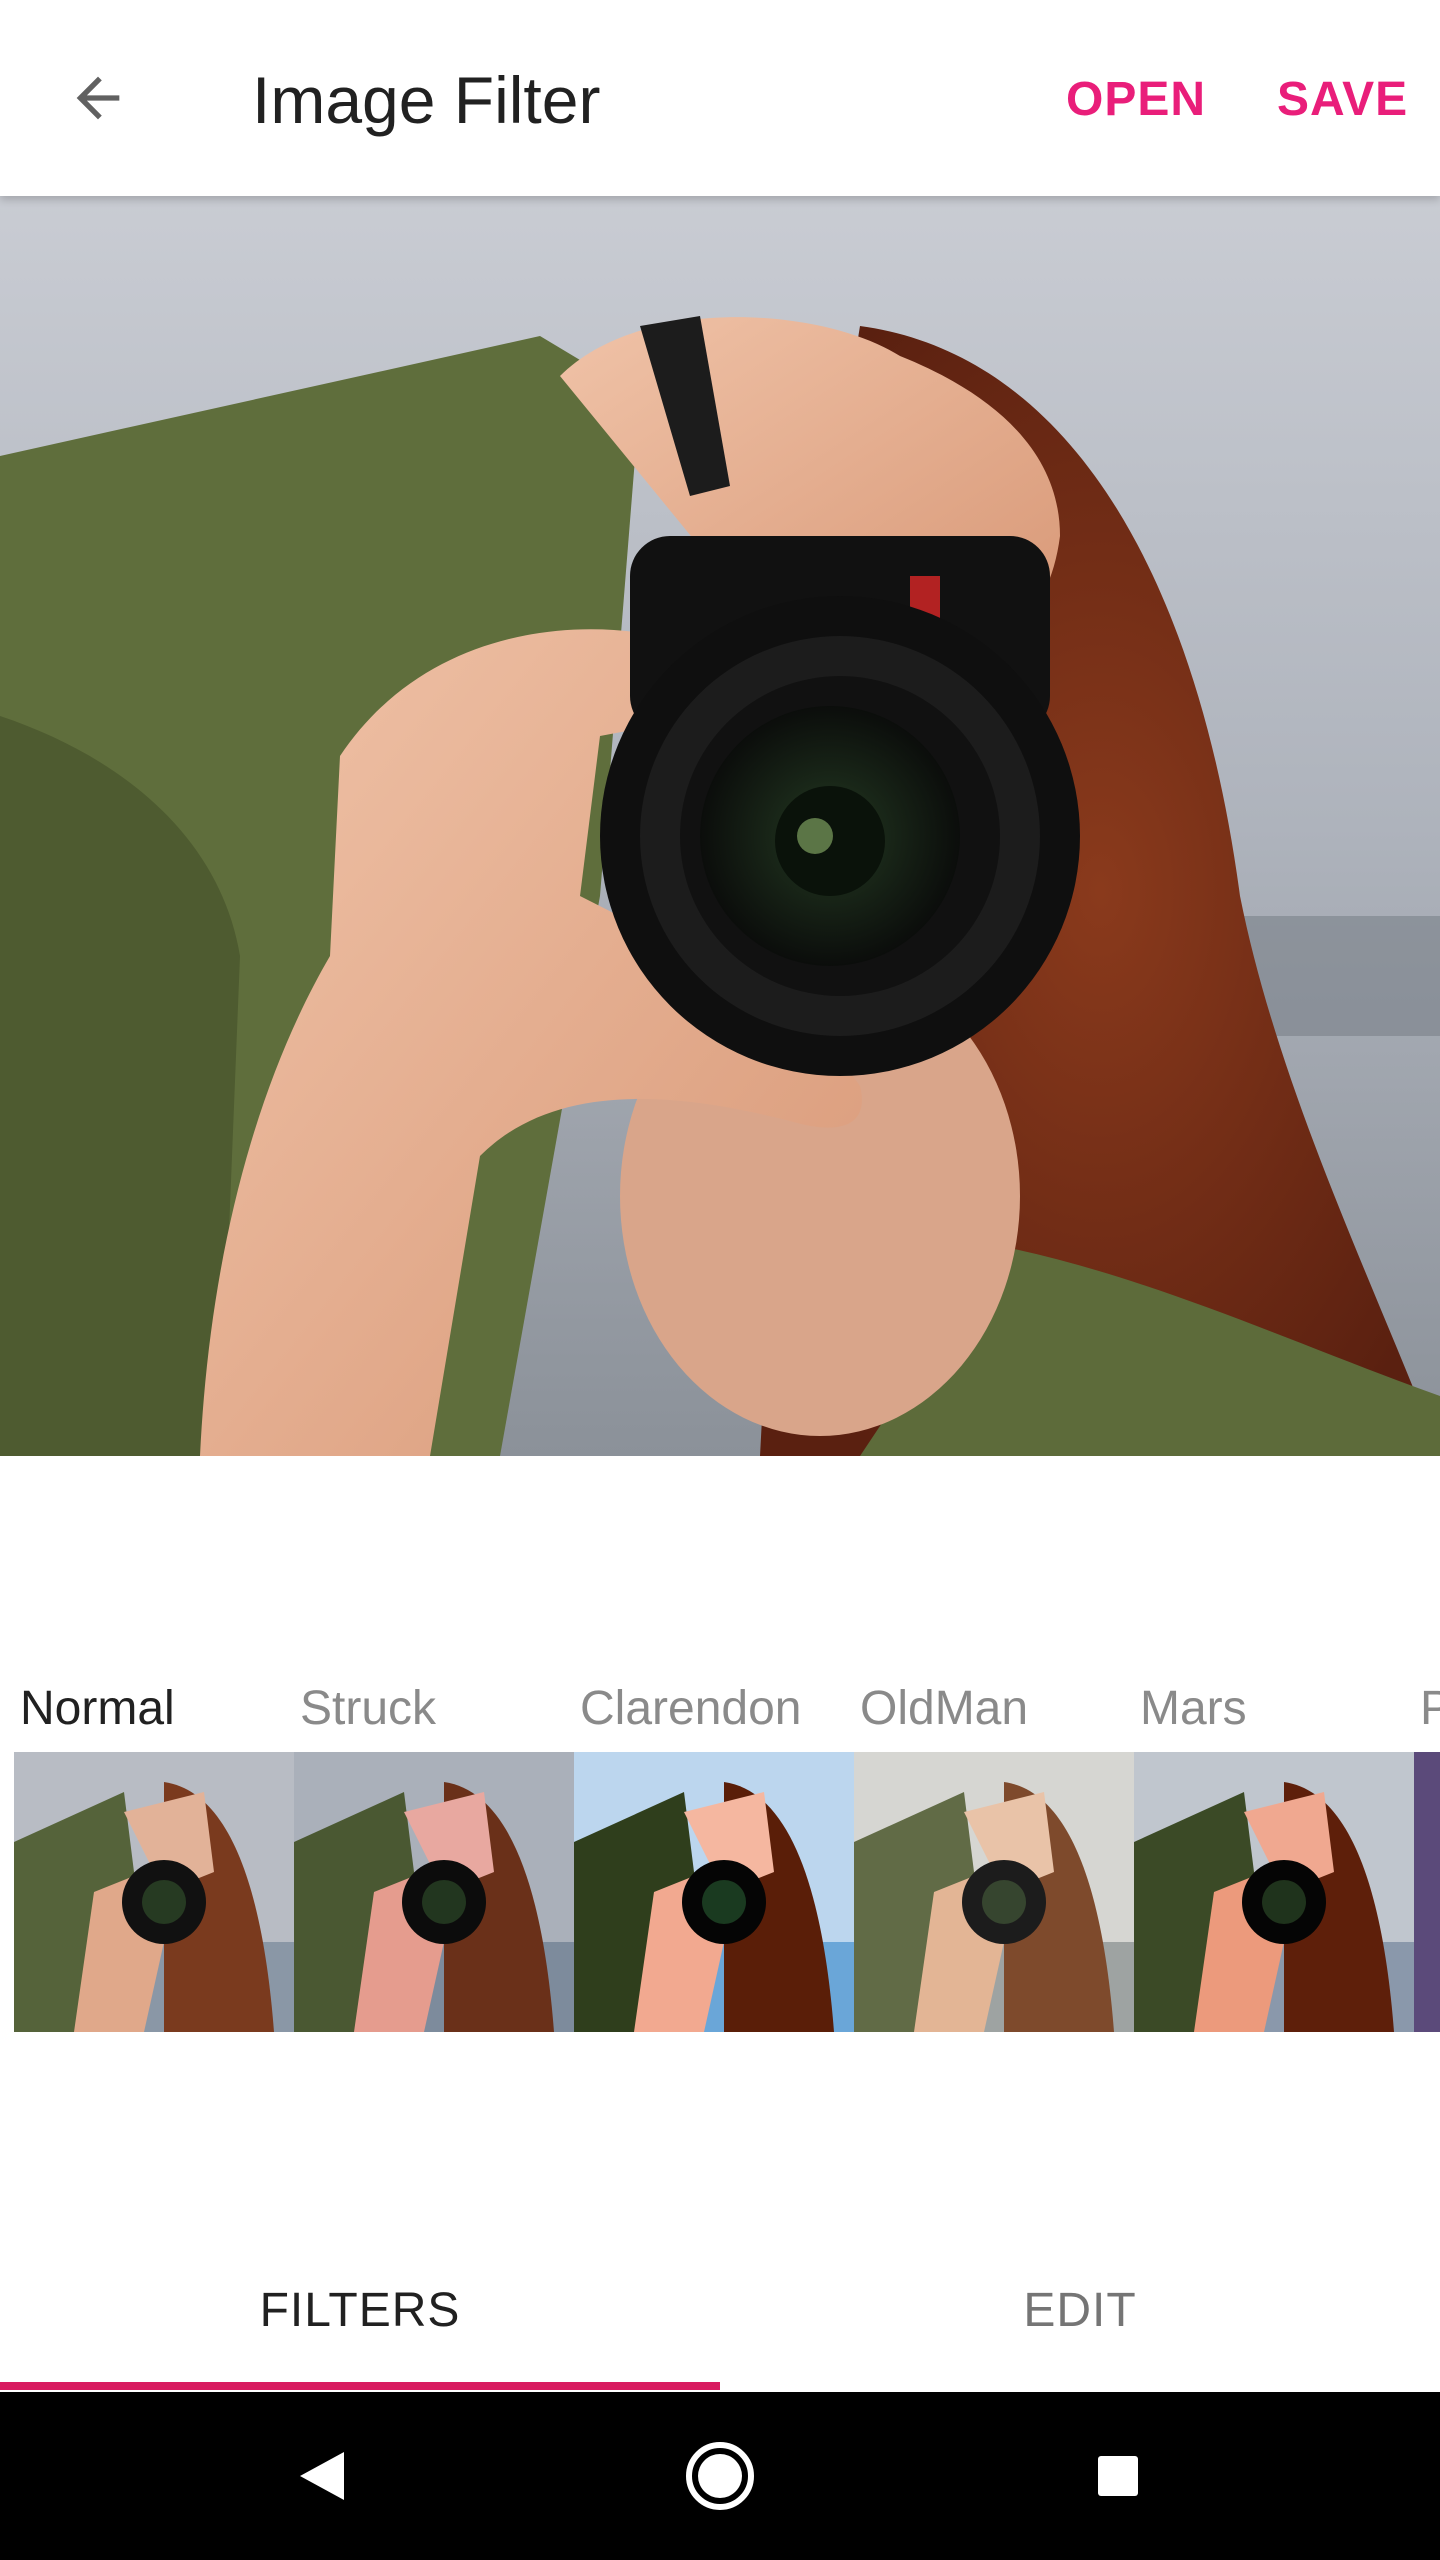 This screenshot has height=2560, width=1440. Describe the element at coordinates (944, 1708) in the screenshot. I see `filter-label: OldMan` at that location.